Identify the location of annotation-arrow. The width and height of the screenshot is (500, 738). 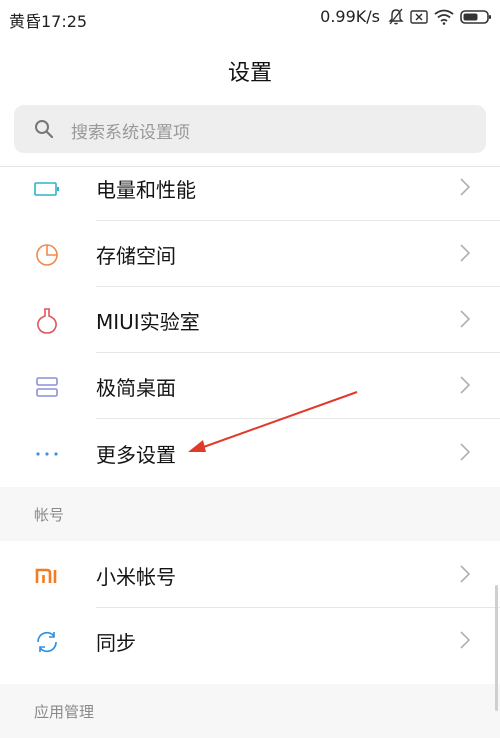
(273, 421).